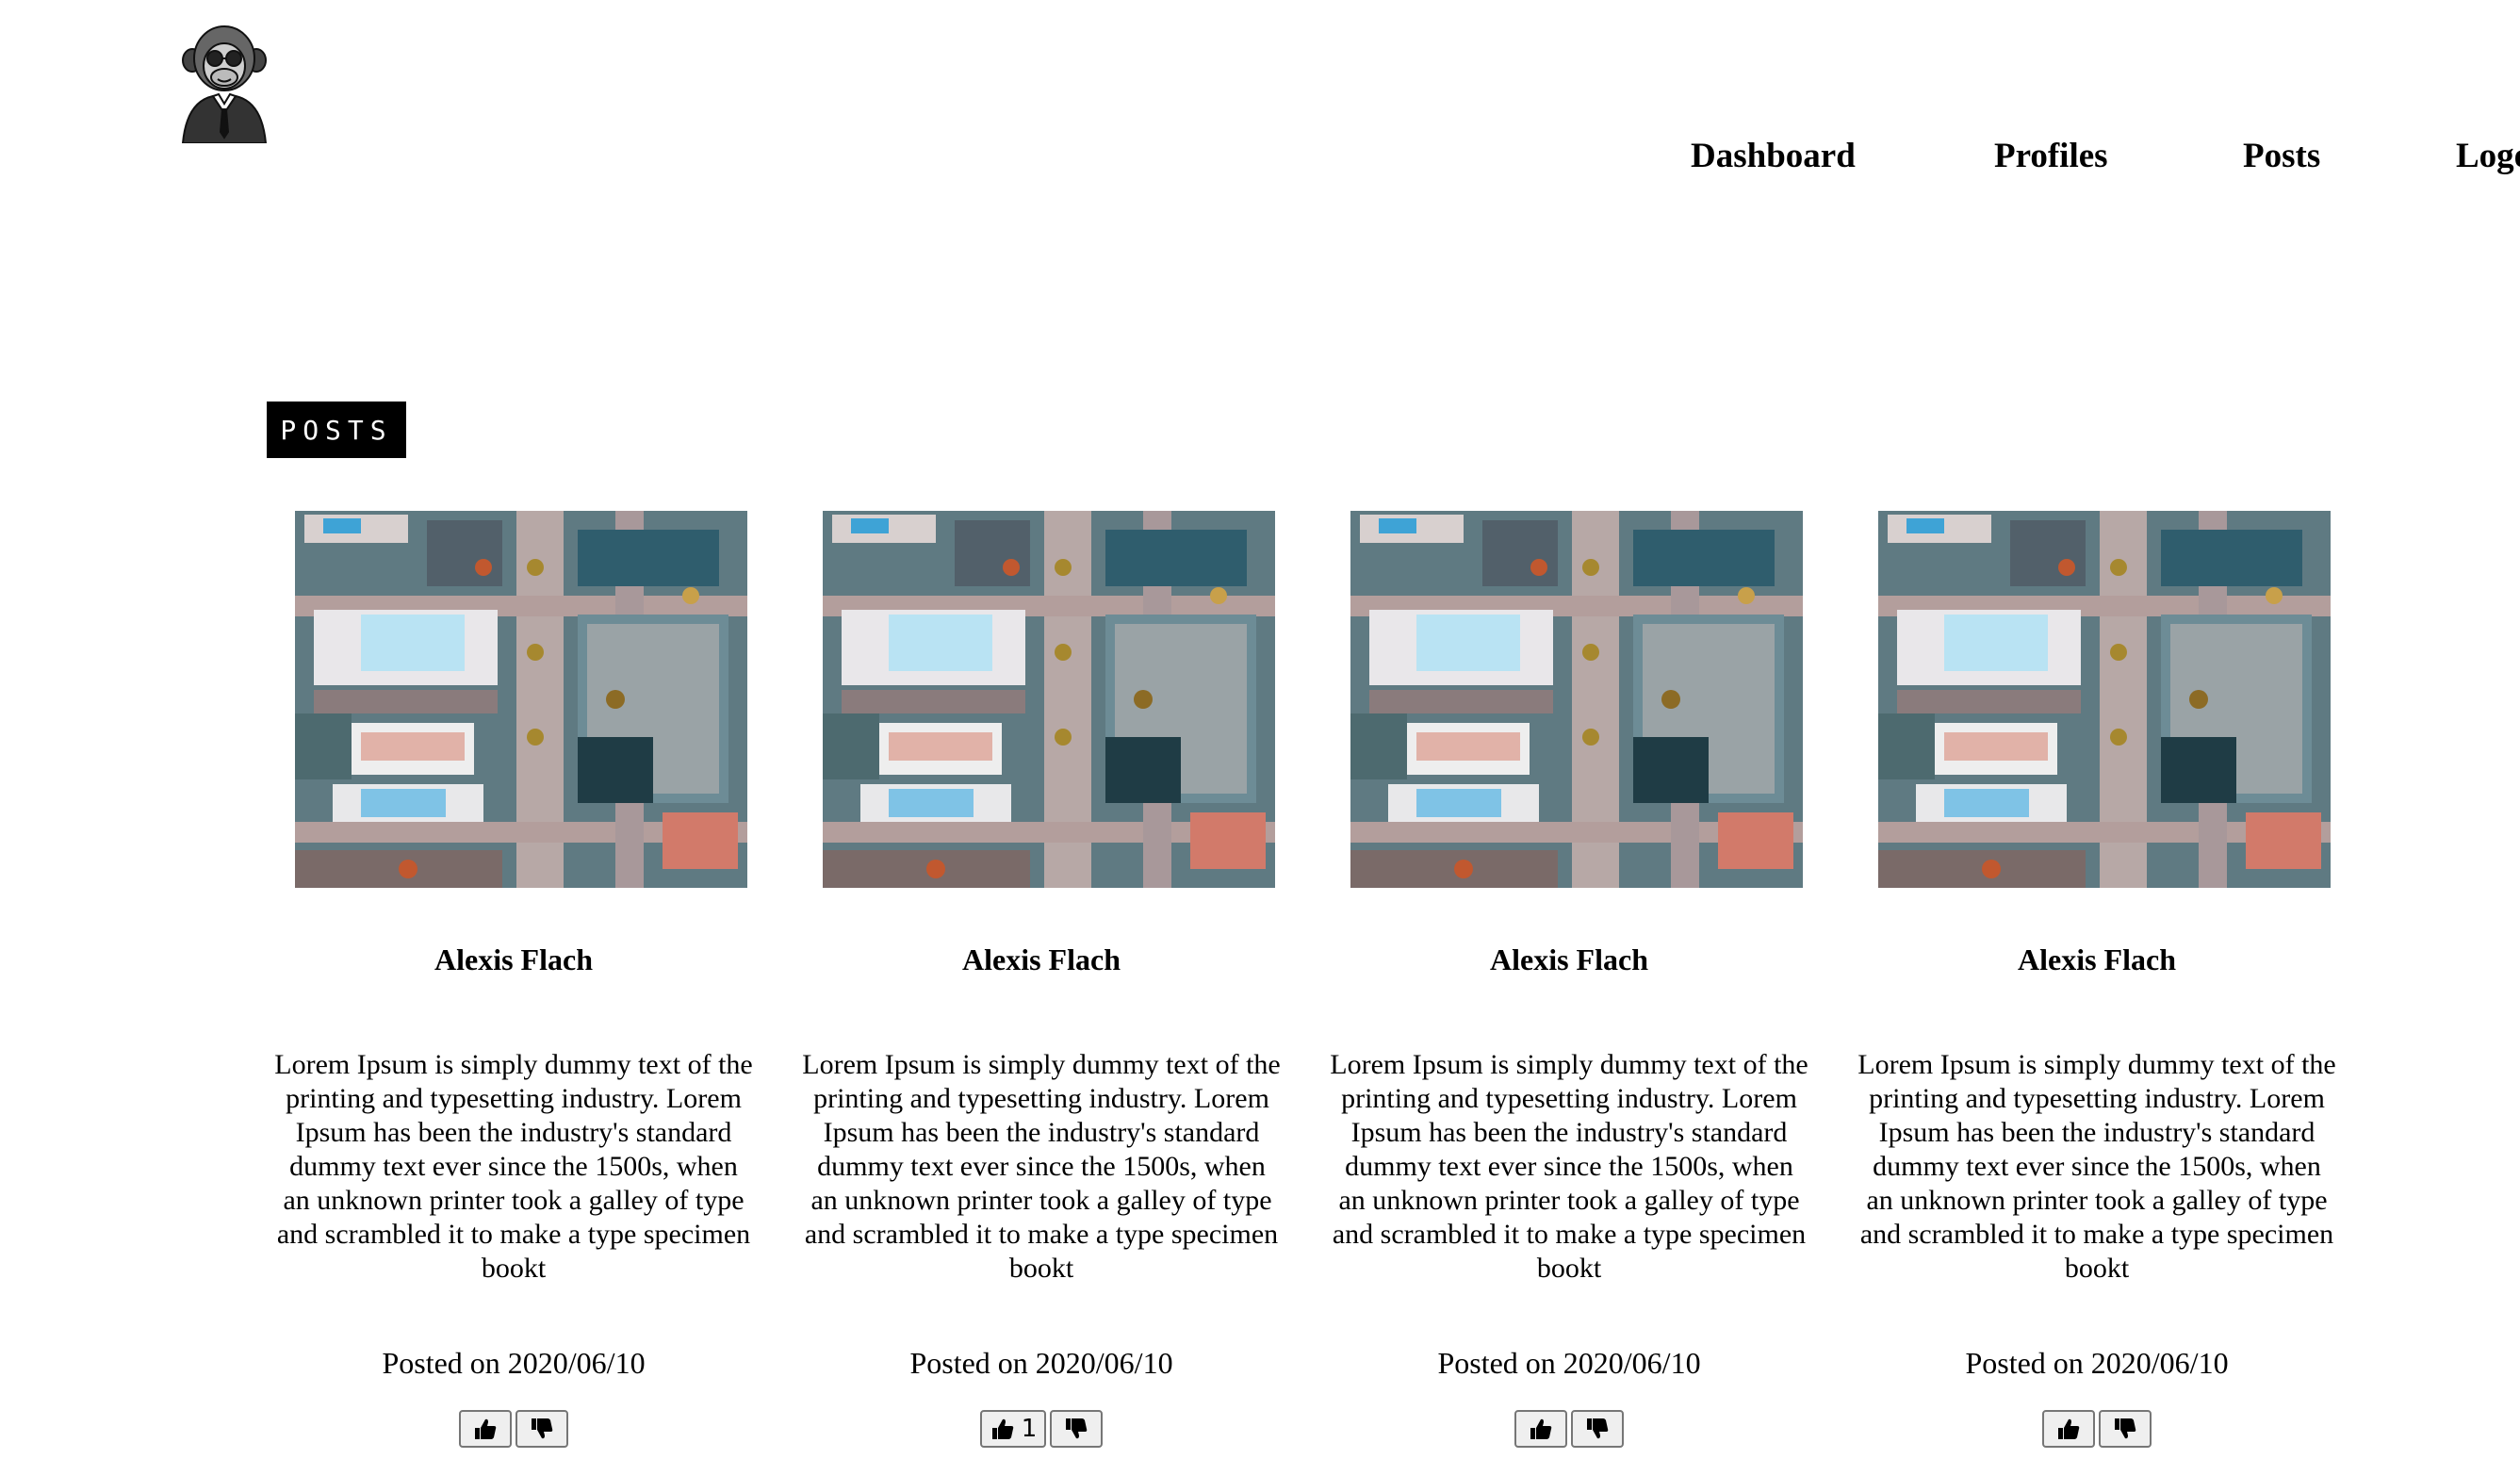 The height and width of the screenshot is (1459, 2520). I want to click on nav-dashboard-link: Dashboard, so click(1773, 156).